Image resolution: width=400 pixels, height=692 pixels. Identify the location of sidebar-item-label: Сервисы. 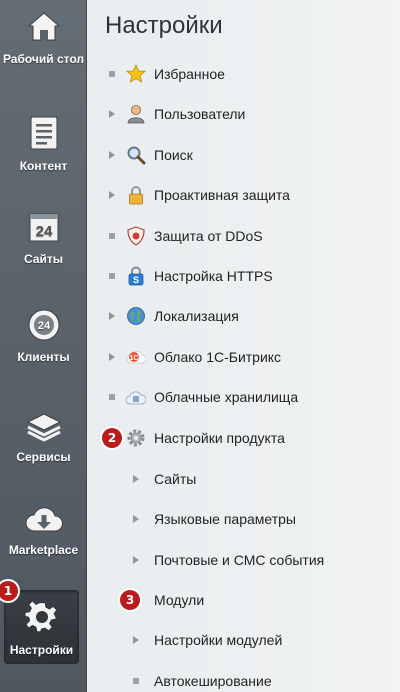
(43, 457).